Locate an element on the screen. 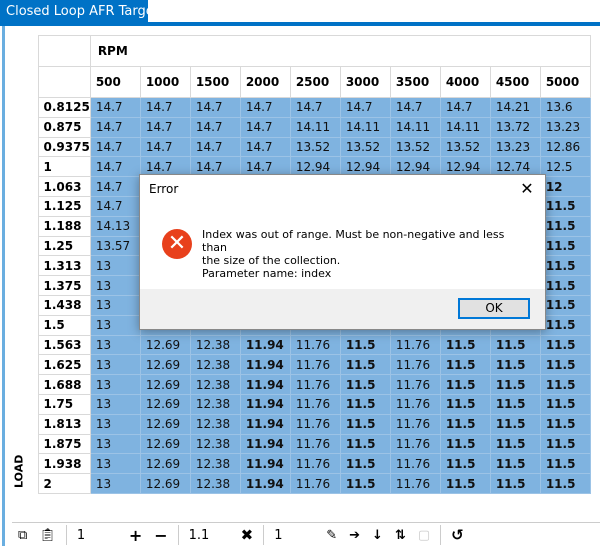 The height and width of the screenshot is (547, 600). tab-closed-loop-afr-target-2: Closed Loop AFR Target 2 is located at coordinates (85, 13).